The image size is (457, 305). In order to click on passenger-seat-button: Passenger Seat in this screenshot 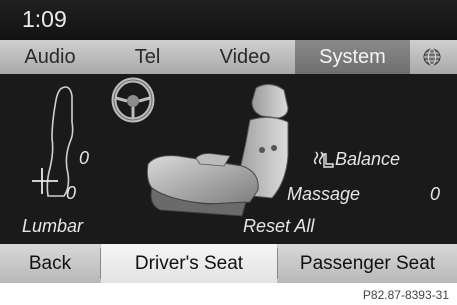, I will do `click(367, 263)`.